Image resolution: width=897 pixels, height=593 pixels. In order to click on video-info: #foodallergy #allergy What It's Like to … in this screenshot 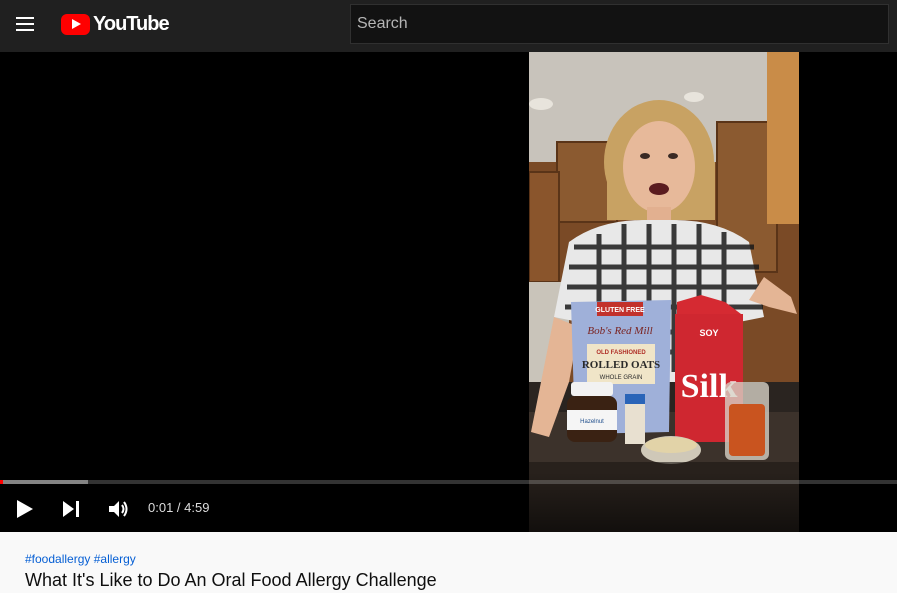, I will do `click(448, 562)`.